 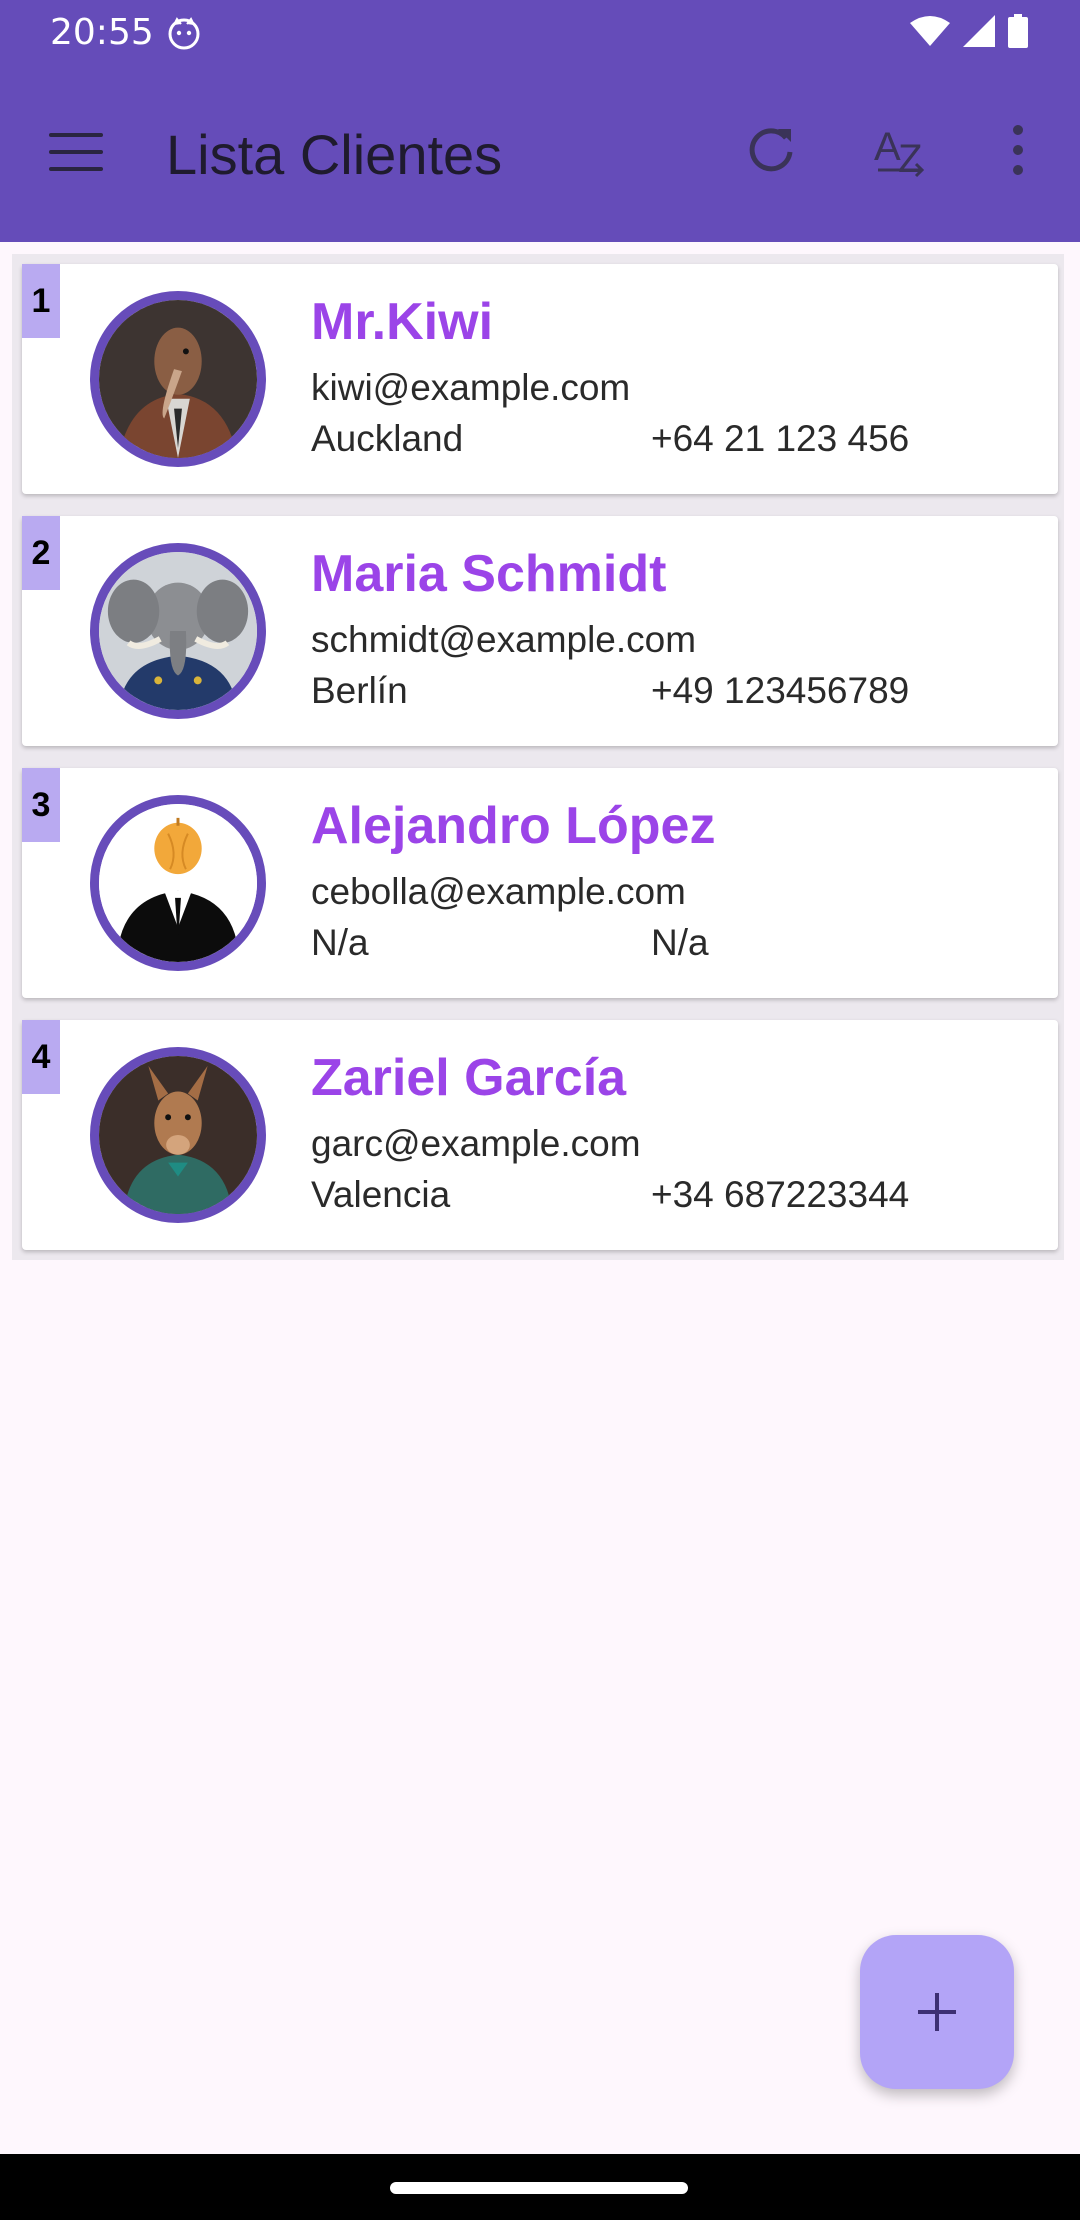 I want to click on client-phone: +34 687223344, so click(x=780, y=1194).